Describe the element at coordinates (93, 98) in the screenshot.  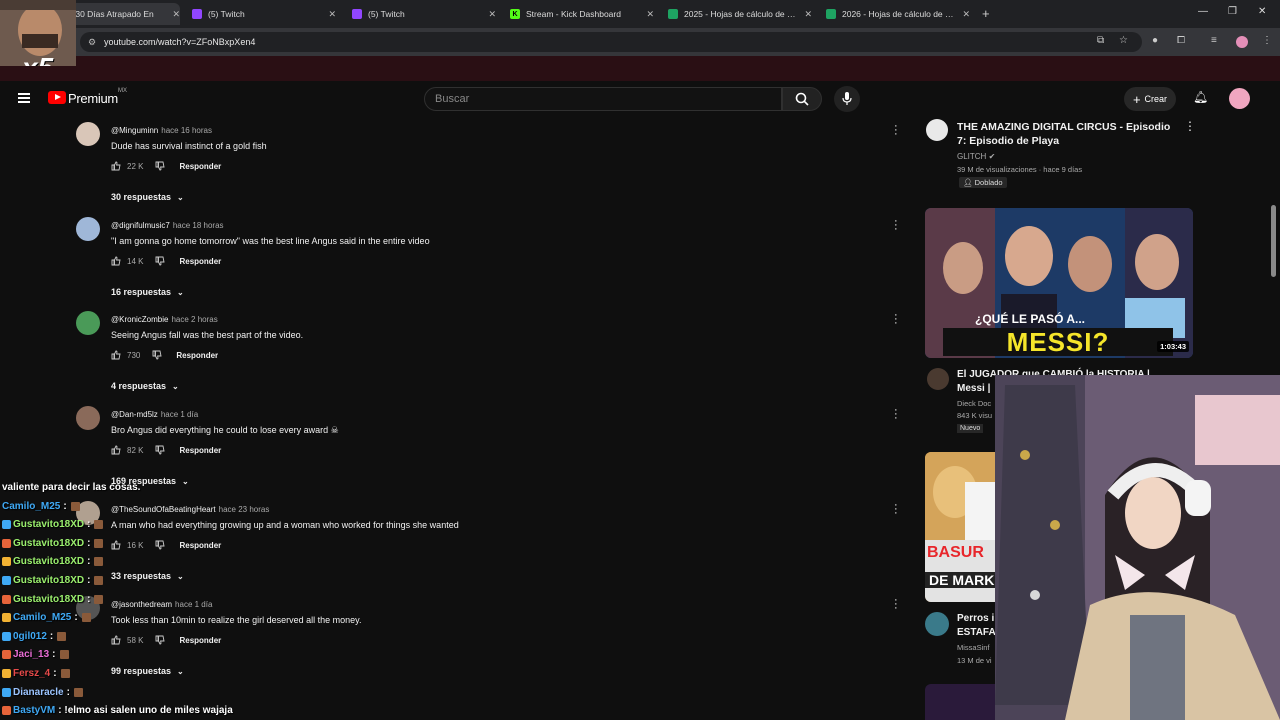
I see `brand-label: Premium` at that location.